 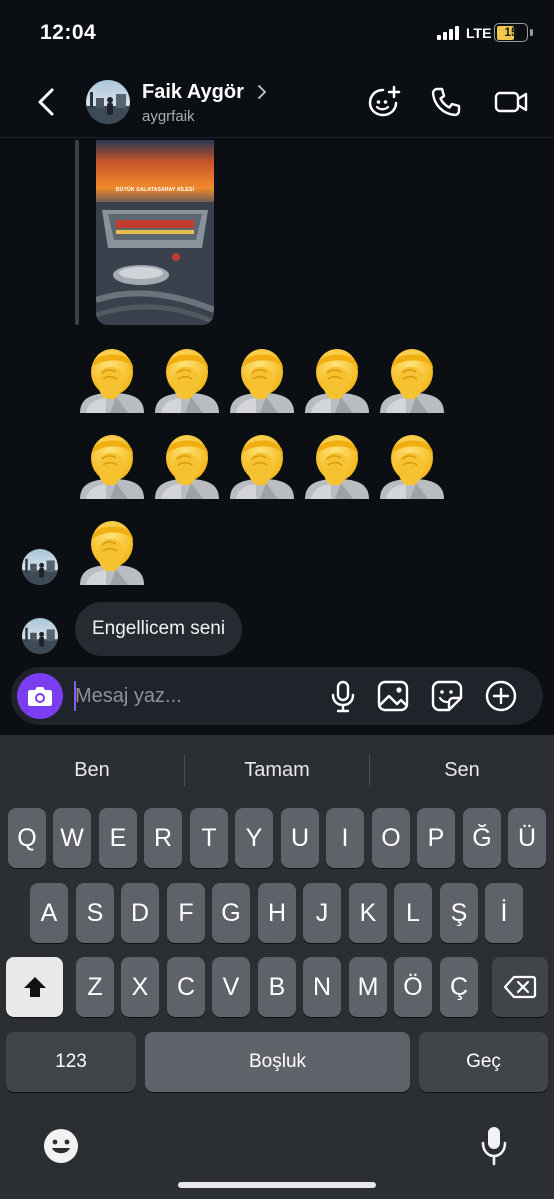 I want to click on key-p: P, so click(x=436, y=838).